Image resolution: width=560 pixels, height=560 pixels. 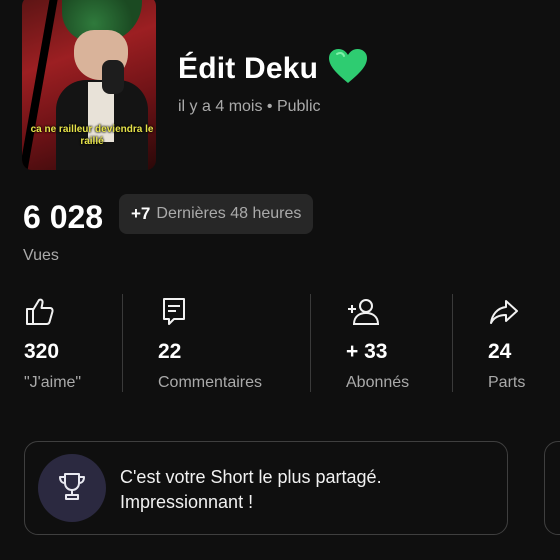 I want to click on thumbnail-caption: ca ne railleur deviendra le raillé, so click(x=92, y=135).